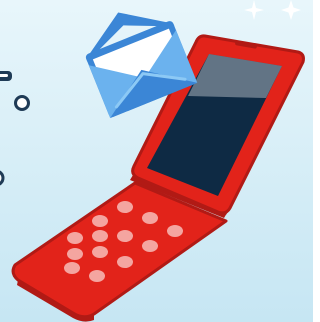 This screenshot has height=322, width=320. Describe the element at coordinates (6, 76) in the screenshot. I see `decorative-dash-icon` at that location.